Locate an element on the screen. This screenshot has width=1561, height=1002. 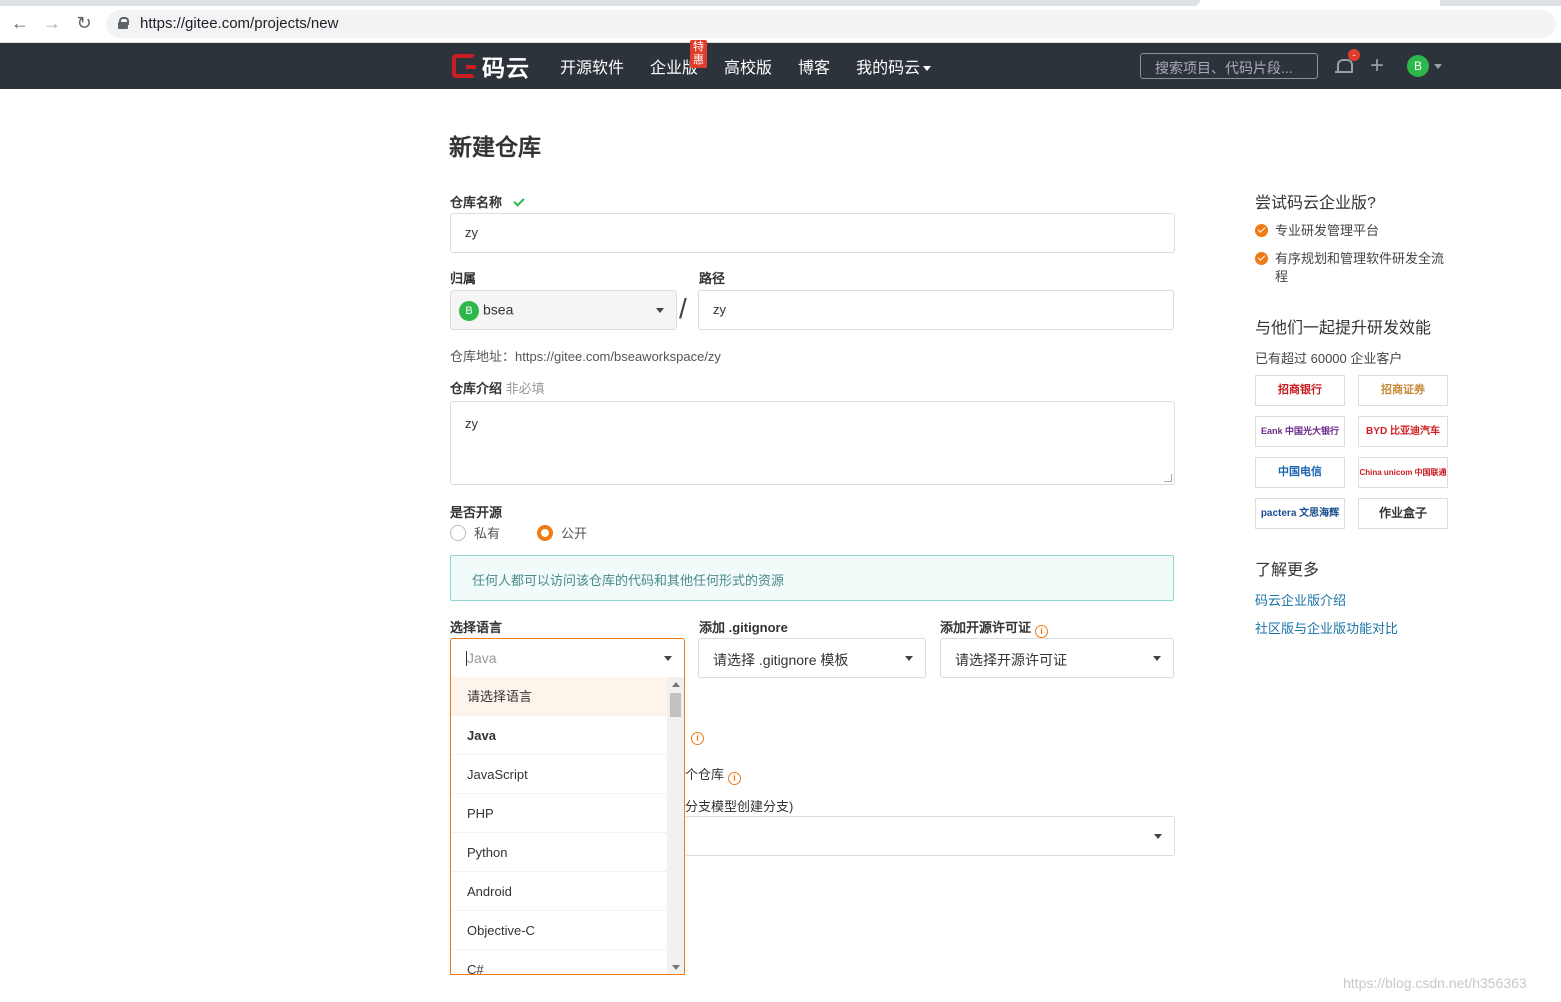
public-label: 公开 is located at coordinates (574, 532).